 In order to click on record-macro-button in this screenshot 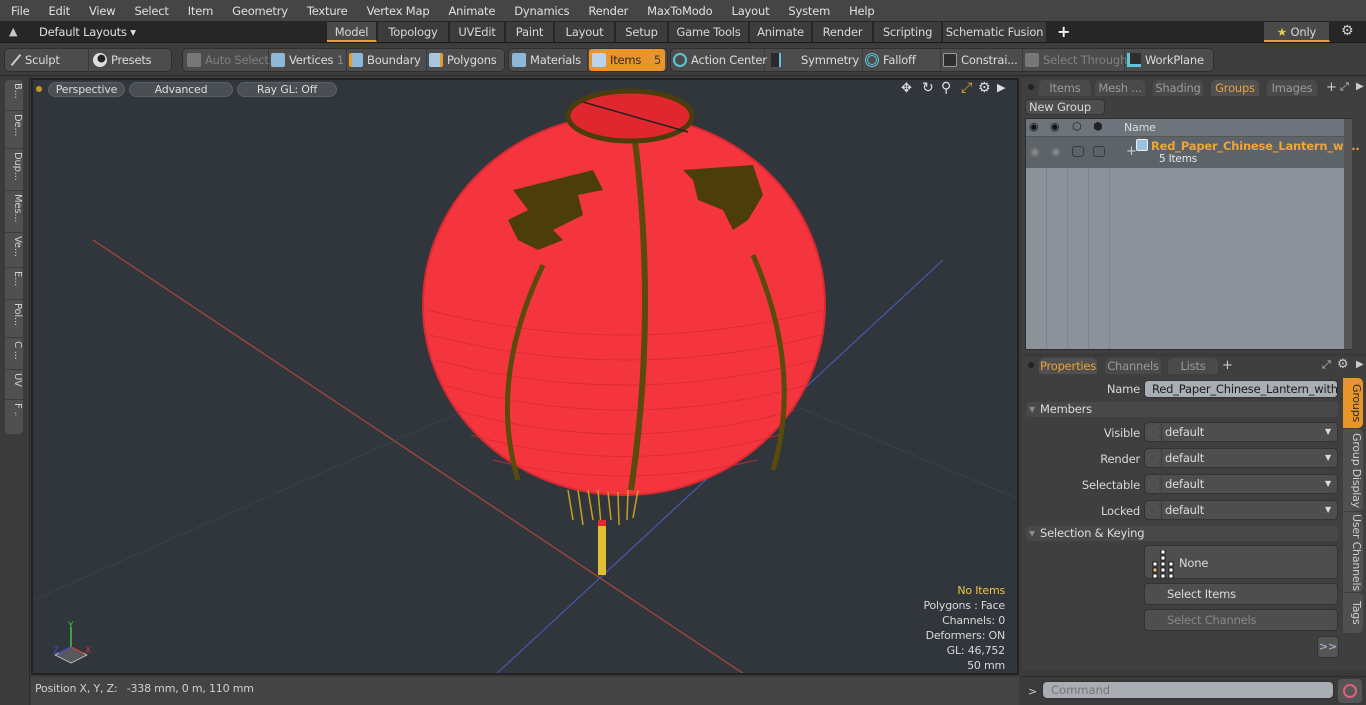, I will do `click(1350, 691)`.